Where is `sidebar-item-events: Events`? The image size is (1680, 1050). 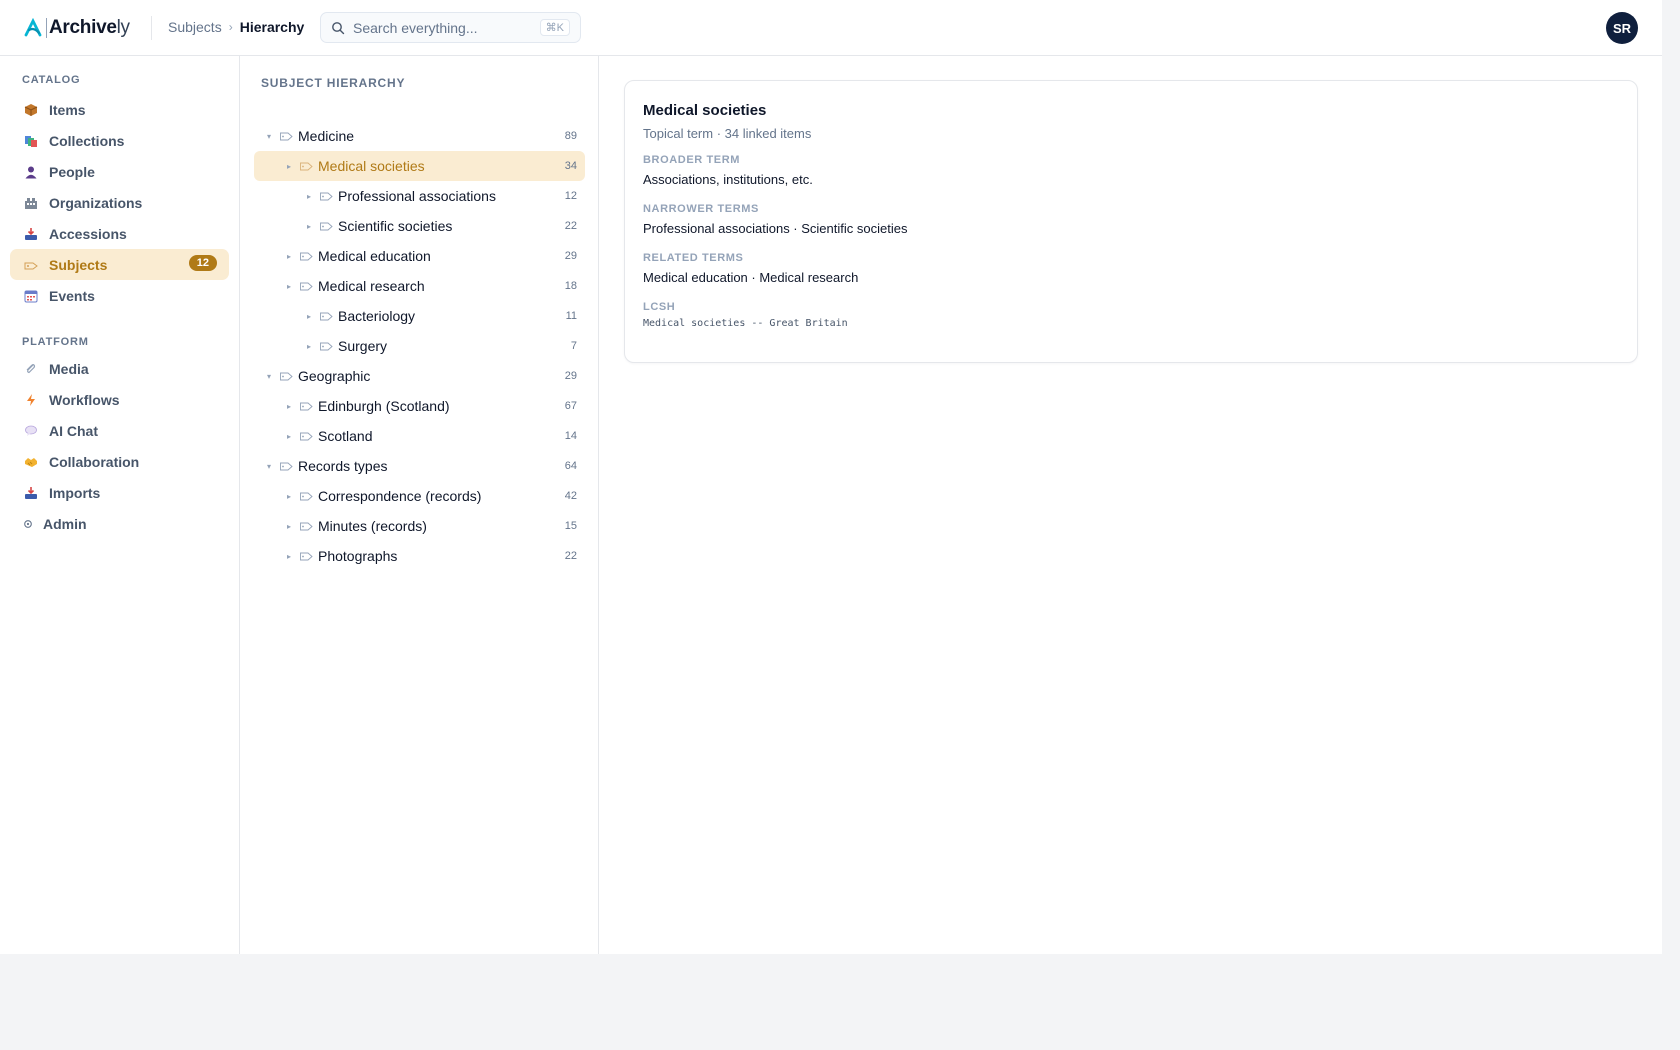
sidebar-item-events: Events is located at coordinates (119, 295).